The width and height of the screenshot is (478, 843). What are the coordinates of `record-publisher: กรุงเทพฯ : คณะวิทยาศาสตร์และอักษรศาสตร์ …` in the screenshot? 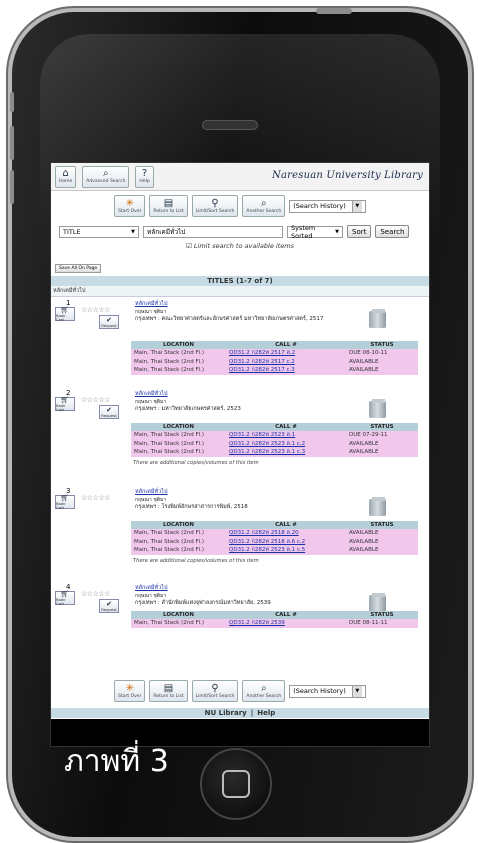 It's located at (229, 319).